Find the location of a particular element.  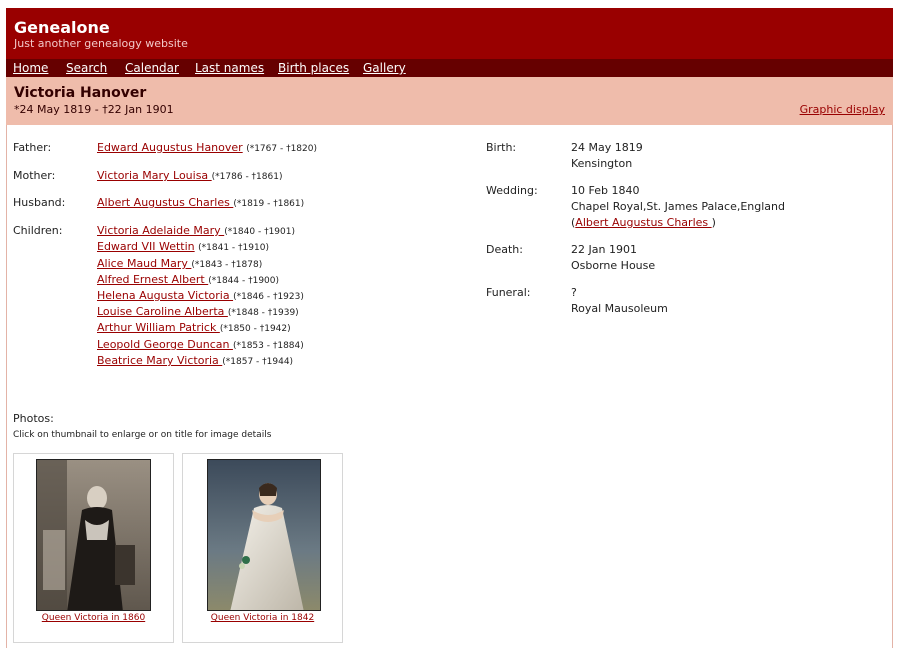

death-place: Osborne House is located at coordinates (613, 265).